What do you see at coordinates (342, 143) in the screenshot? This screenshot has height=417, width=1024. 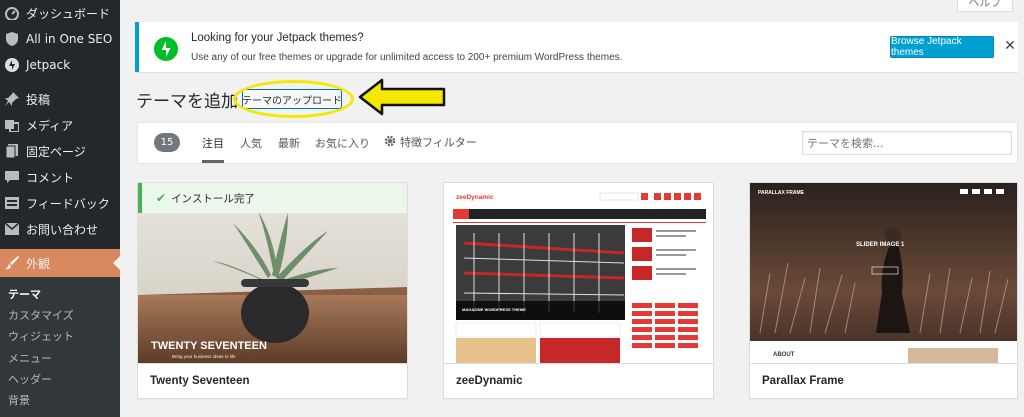 I see `tab-favorites: お気に入り` at bounding box center [342, 143].